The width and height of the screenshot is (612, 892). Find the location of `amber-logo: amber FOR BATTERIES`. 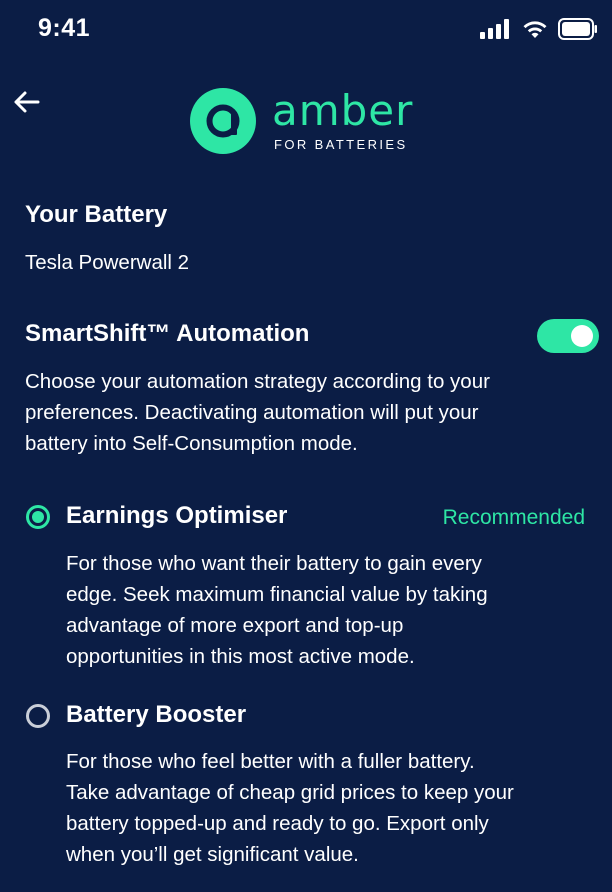

amber-logo: amber FOR BATTERIES is located at coordinates (301, 121).